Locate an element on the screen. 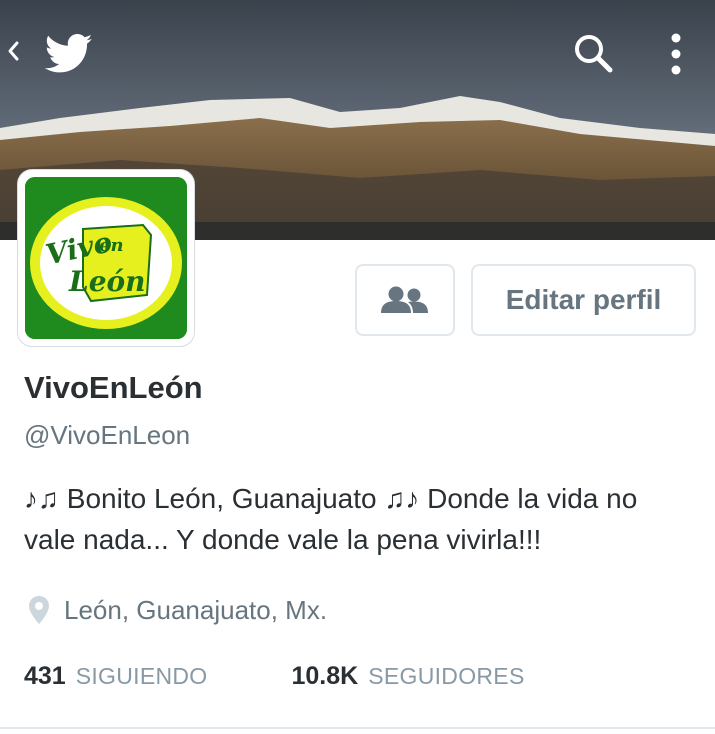  more-vertical-icon is located at coordinates (676, 54).